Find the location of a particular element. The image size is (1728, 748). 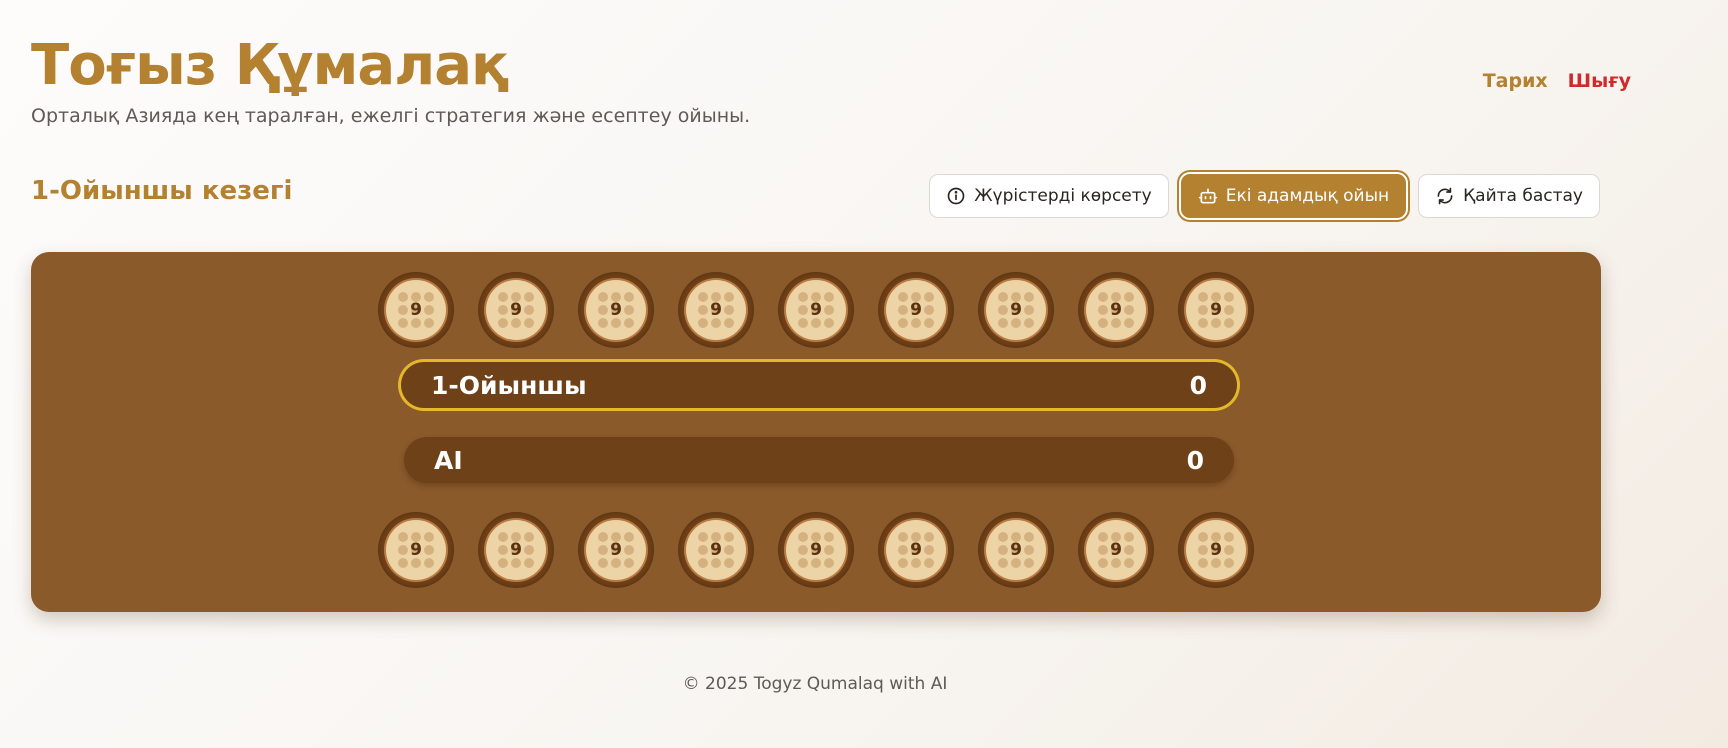

restart-button: Қайта бастау is located at coordinates (1509, 196).